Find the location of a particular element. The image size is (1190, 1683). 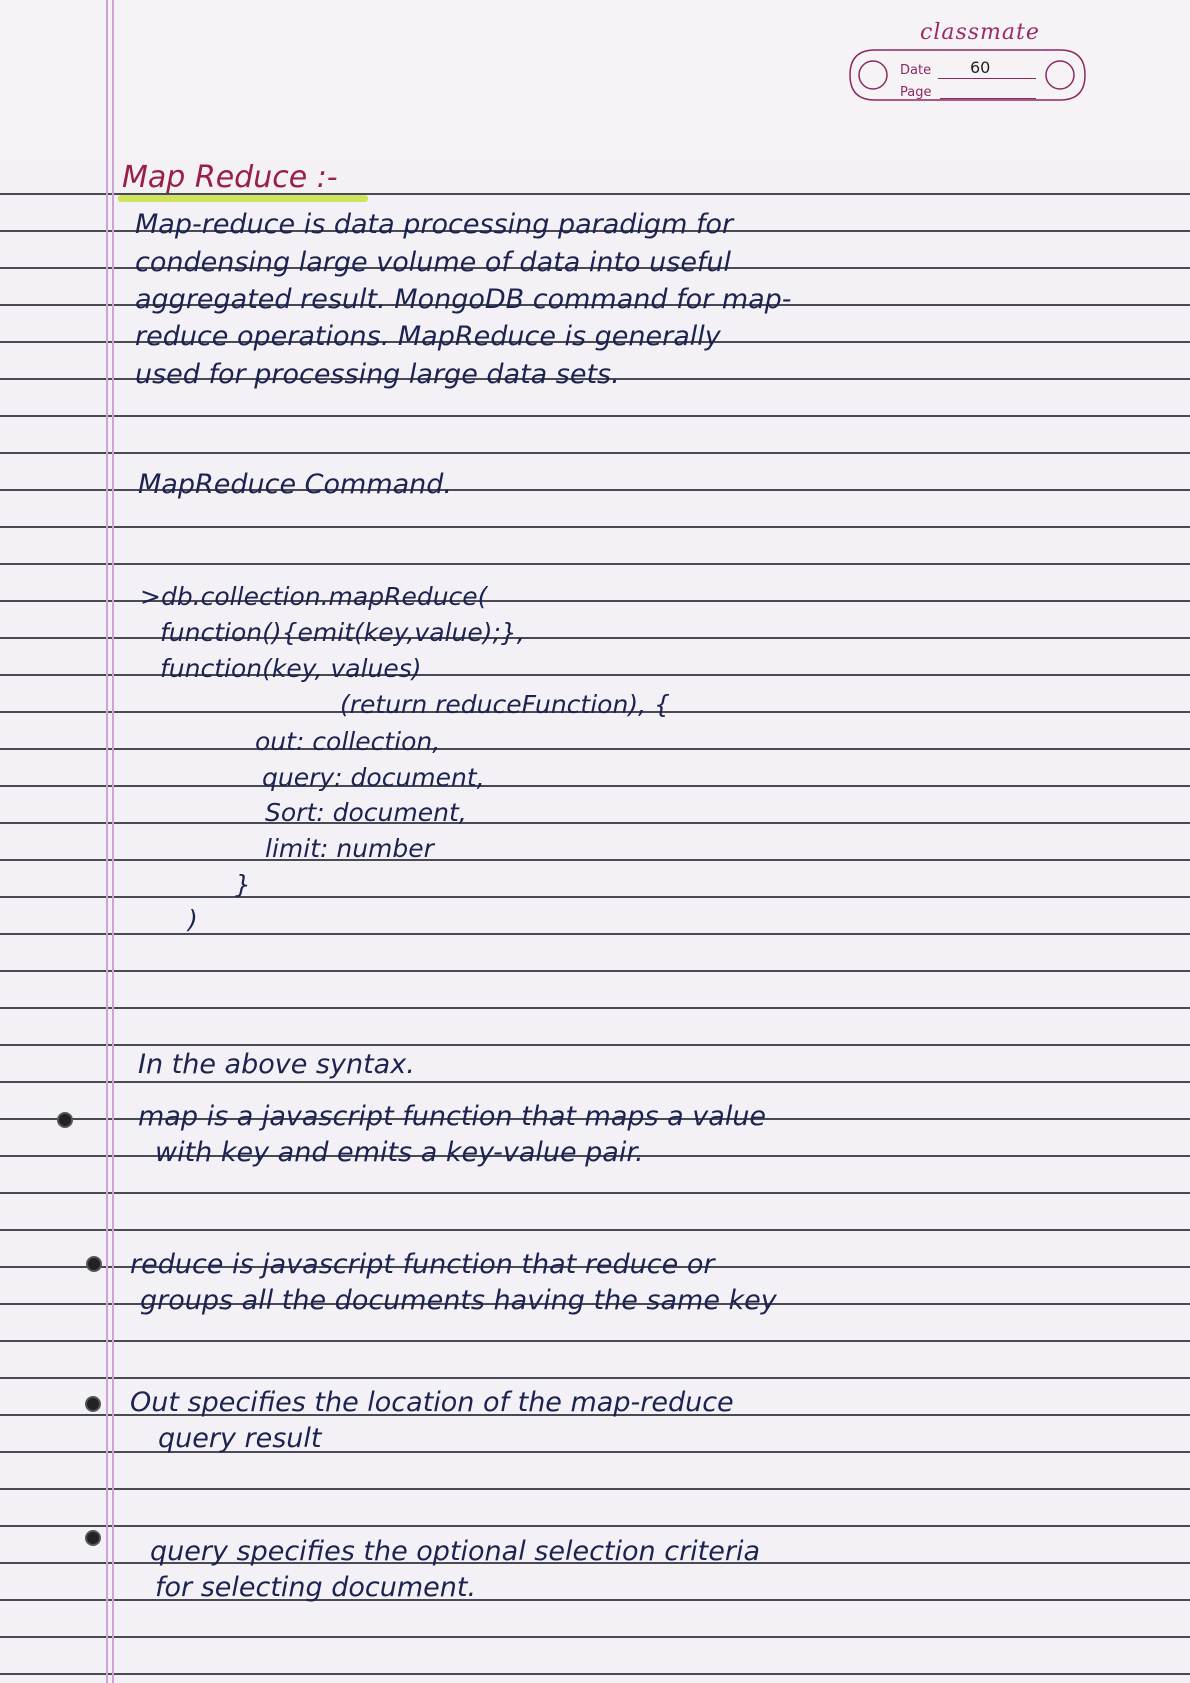

explanation-heading: In the above syntax. is located at coordinates (276, 1064).